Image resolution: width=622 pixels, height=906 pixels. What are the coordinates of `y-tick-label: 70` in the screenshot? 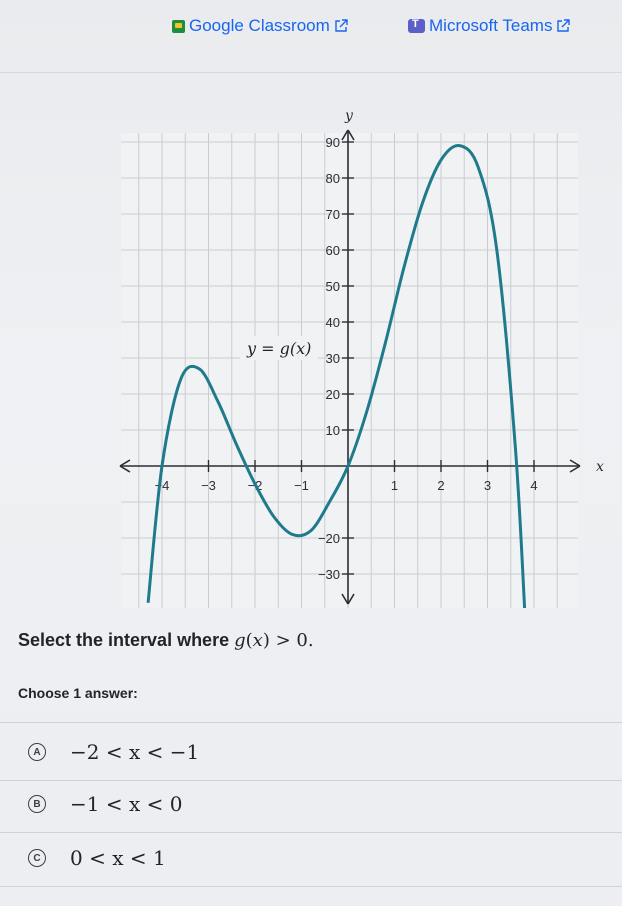 It's located at (333, 214).